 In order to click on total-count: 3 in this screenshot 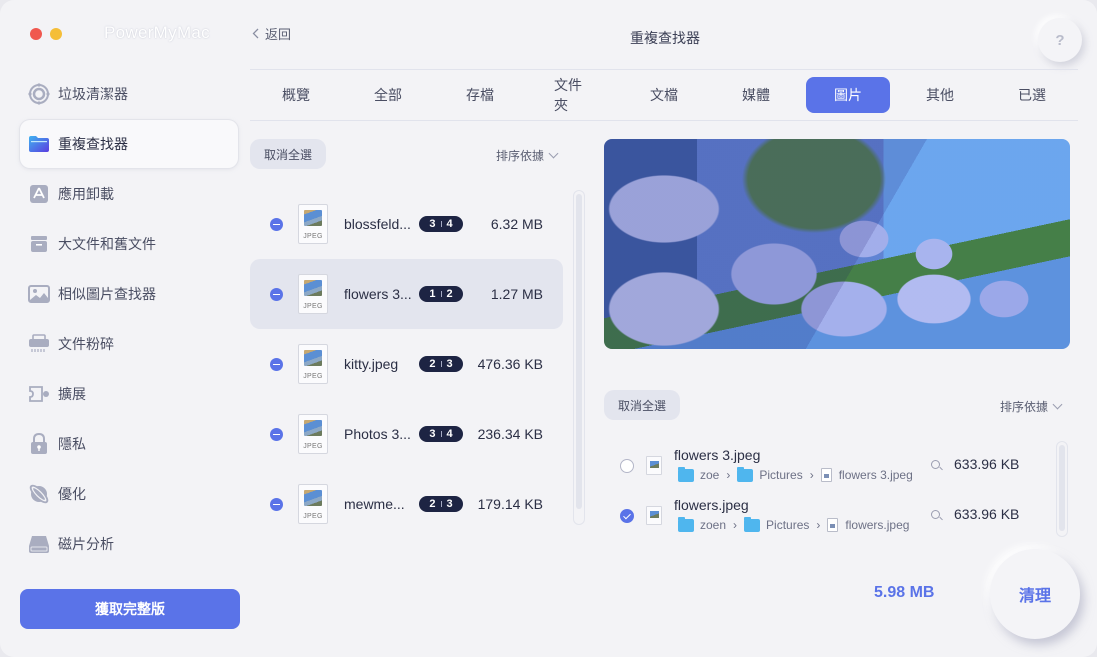, I will do `click(449, 364)`.